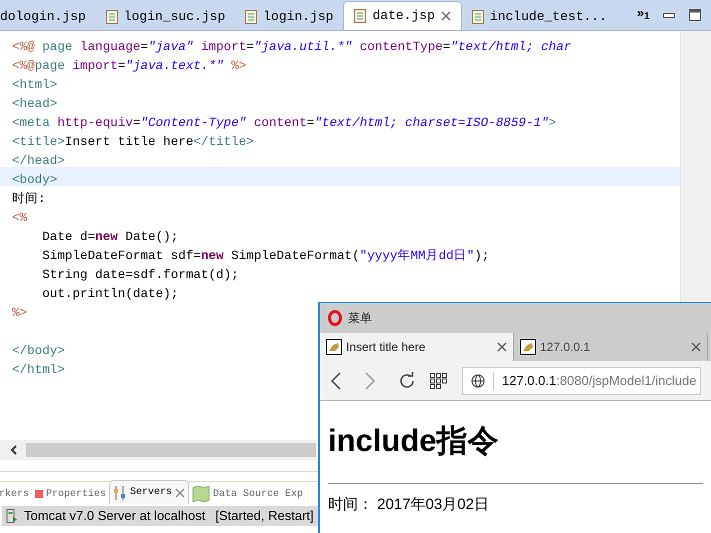 This screenshot has height=533, width=711. What do you see at coordinates (20, 313) in the screenshot?
I see `code-line: %>` at bounding box center [20, 313].